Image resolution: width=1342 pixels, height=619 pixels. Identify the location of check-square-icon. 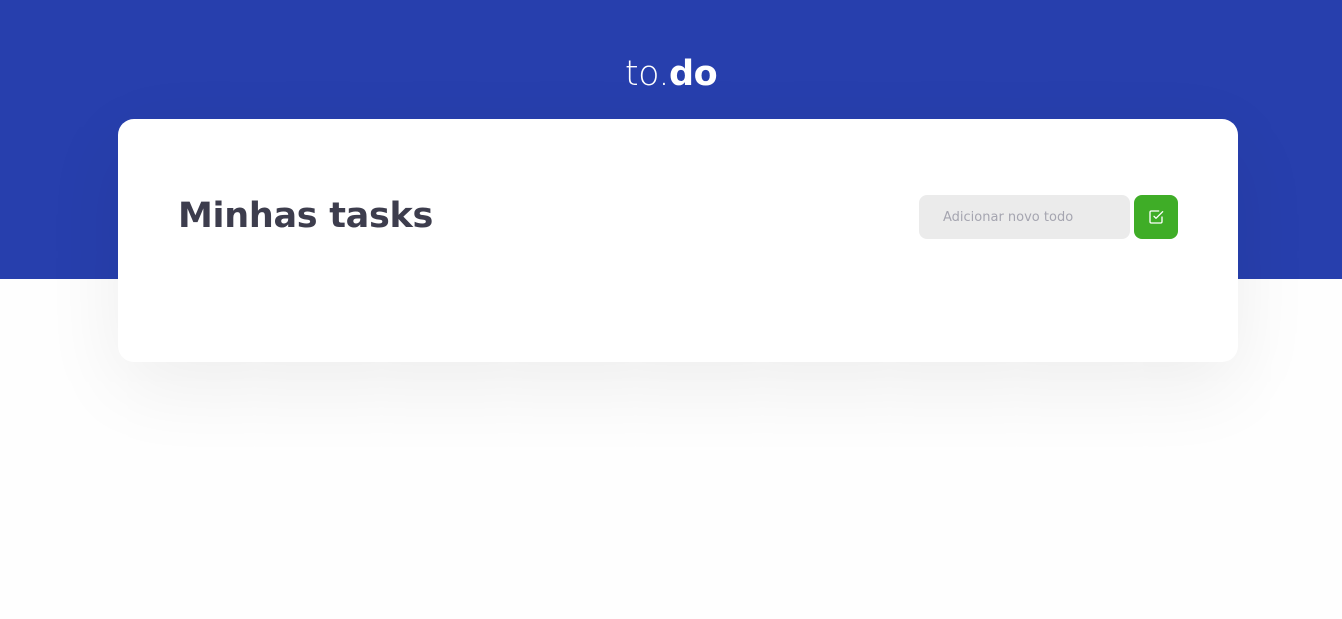
(1156, 217).